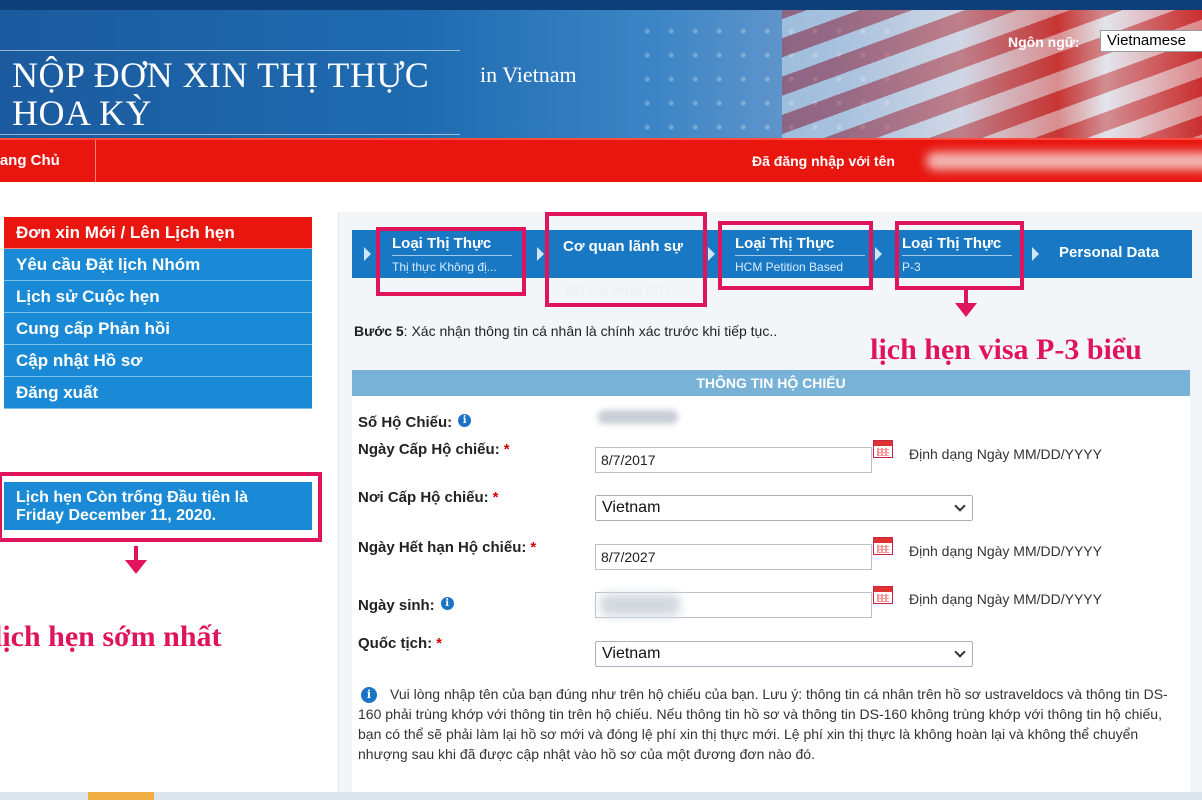  Describe the element at coordinates (626, 259) in the screenshot. I see `highlight-box-step2` at that location.